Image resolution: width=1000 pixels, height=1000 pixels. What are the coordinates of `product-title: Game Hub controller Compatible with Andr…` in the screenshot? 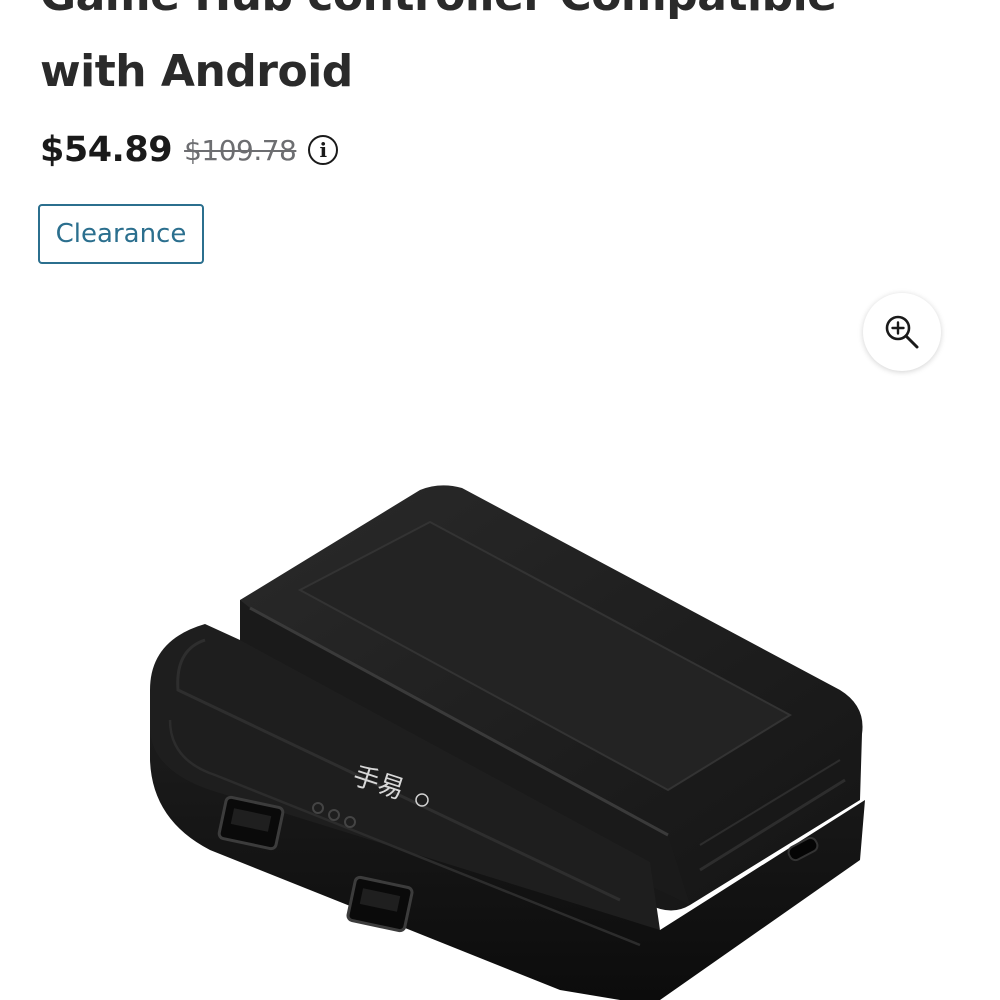 It's located at (438, 48).